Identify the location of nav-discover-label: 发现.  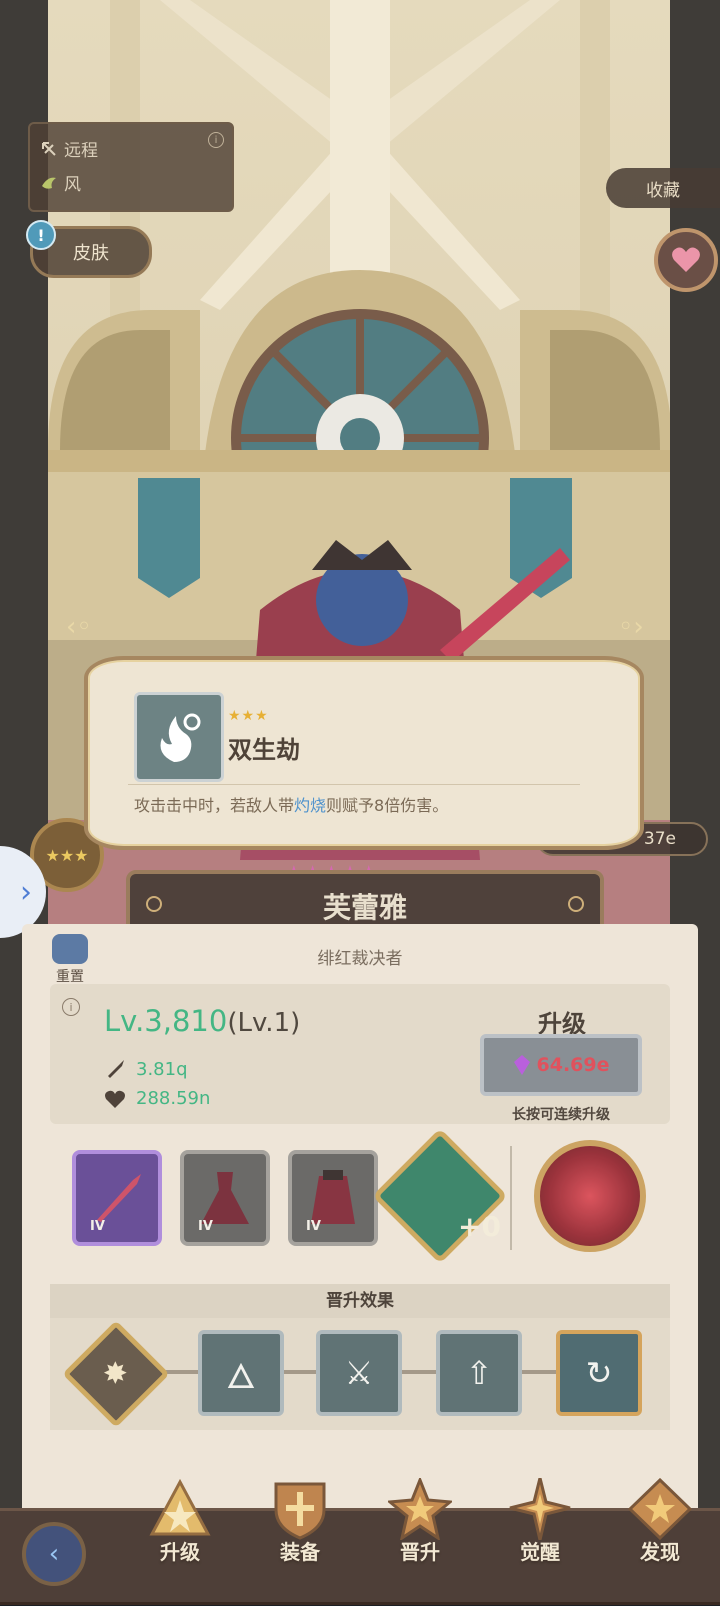
(660, 1552).